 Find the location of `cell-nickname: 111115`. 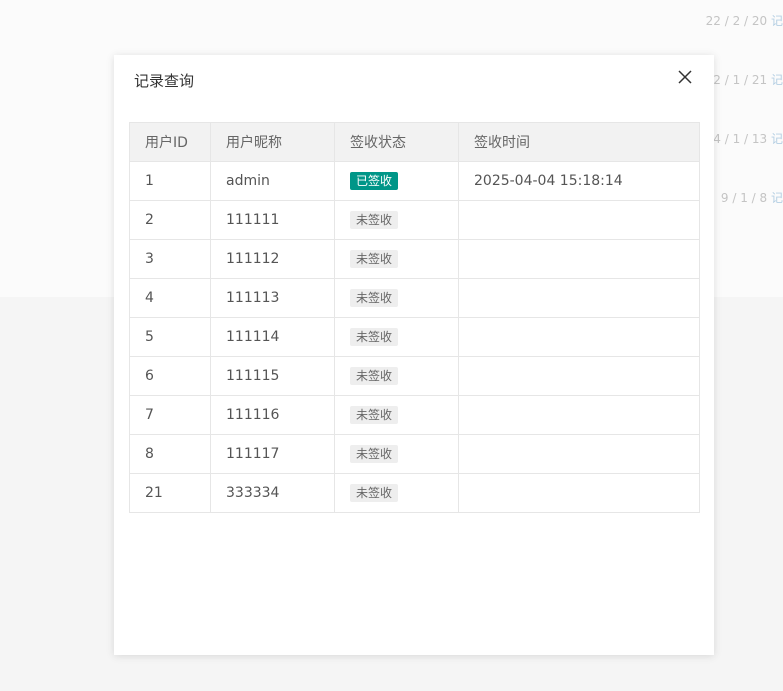

cell-nickname: 111115 is located at coordinates (272, 376).